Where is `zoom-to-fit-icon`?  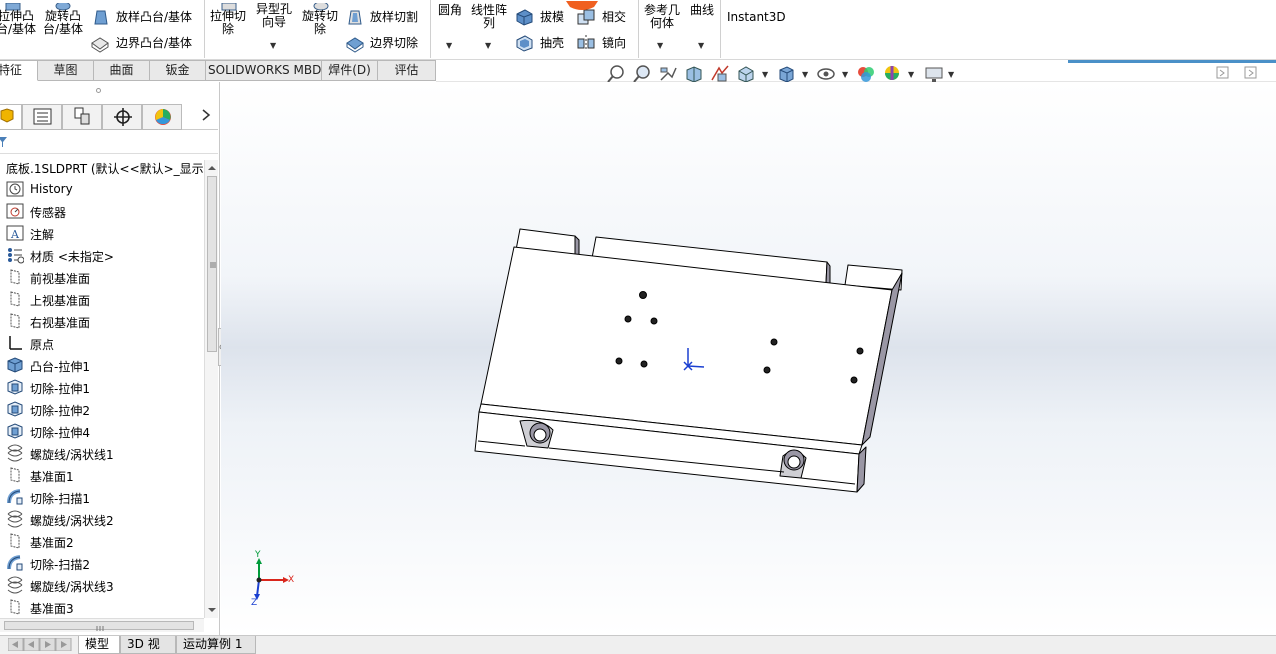
zoom-to-fit-icon is located at coordinates (616, 74).